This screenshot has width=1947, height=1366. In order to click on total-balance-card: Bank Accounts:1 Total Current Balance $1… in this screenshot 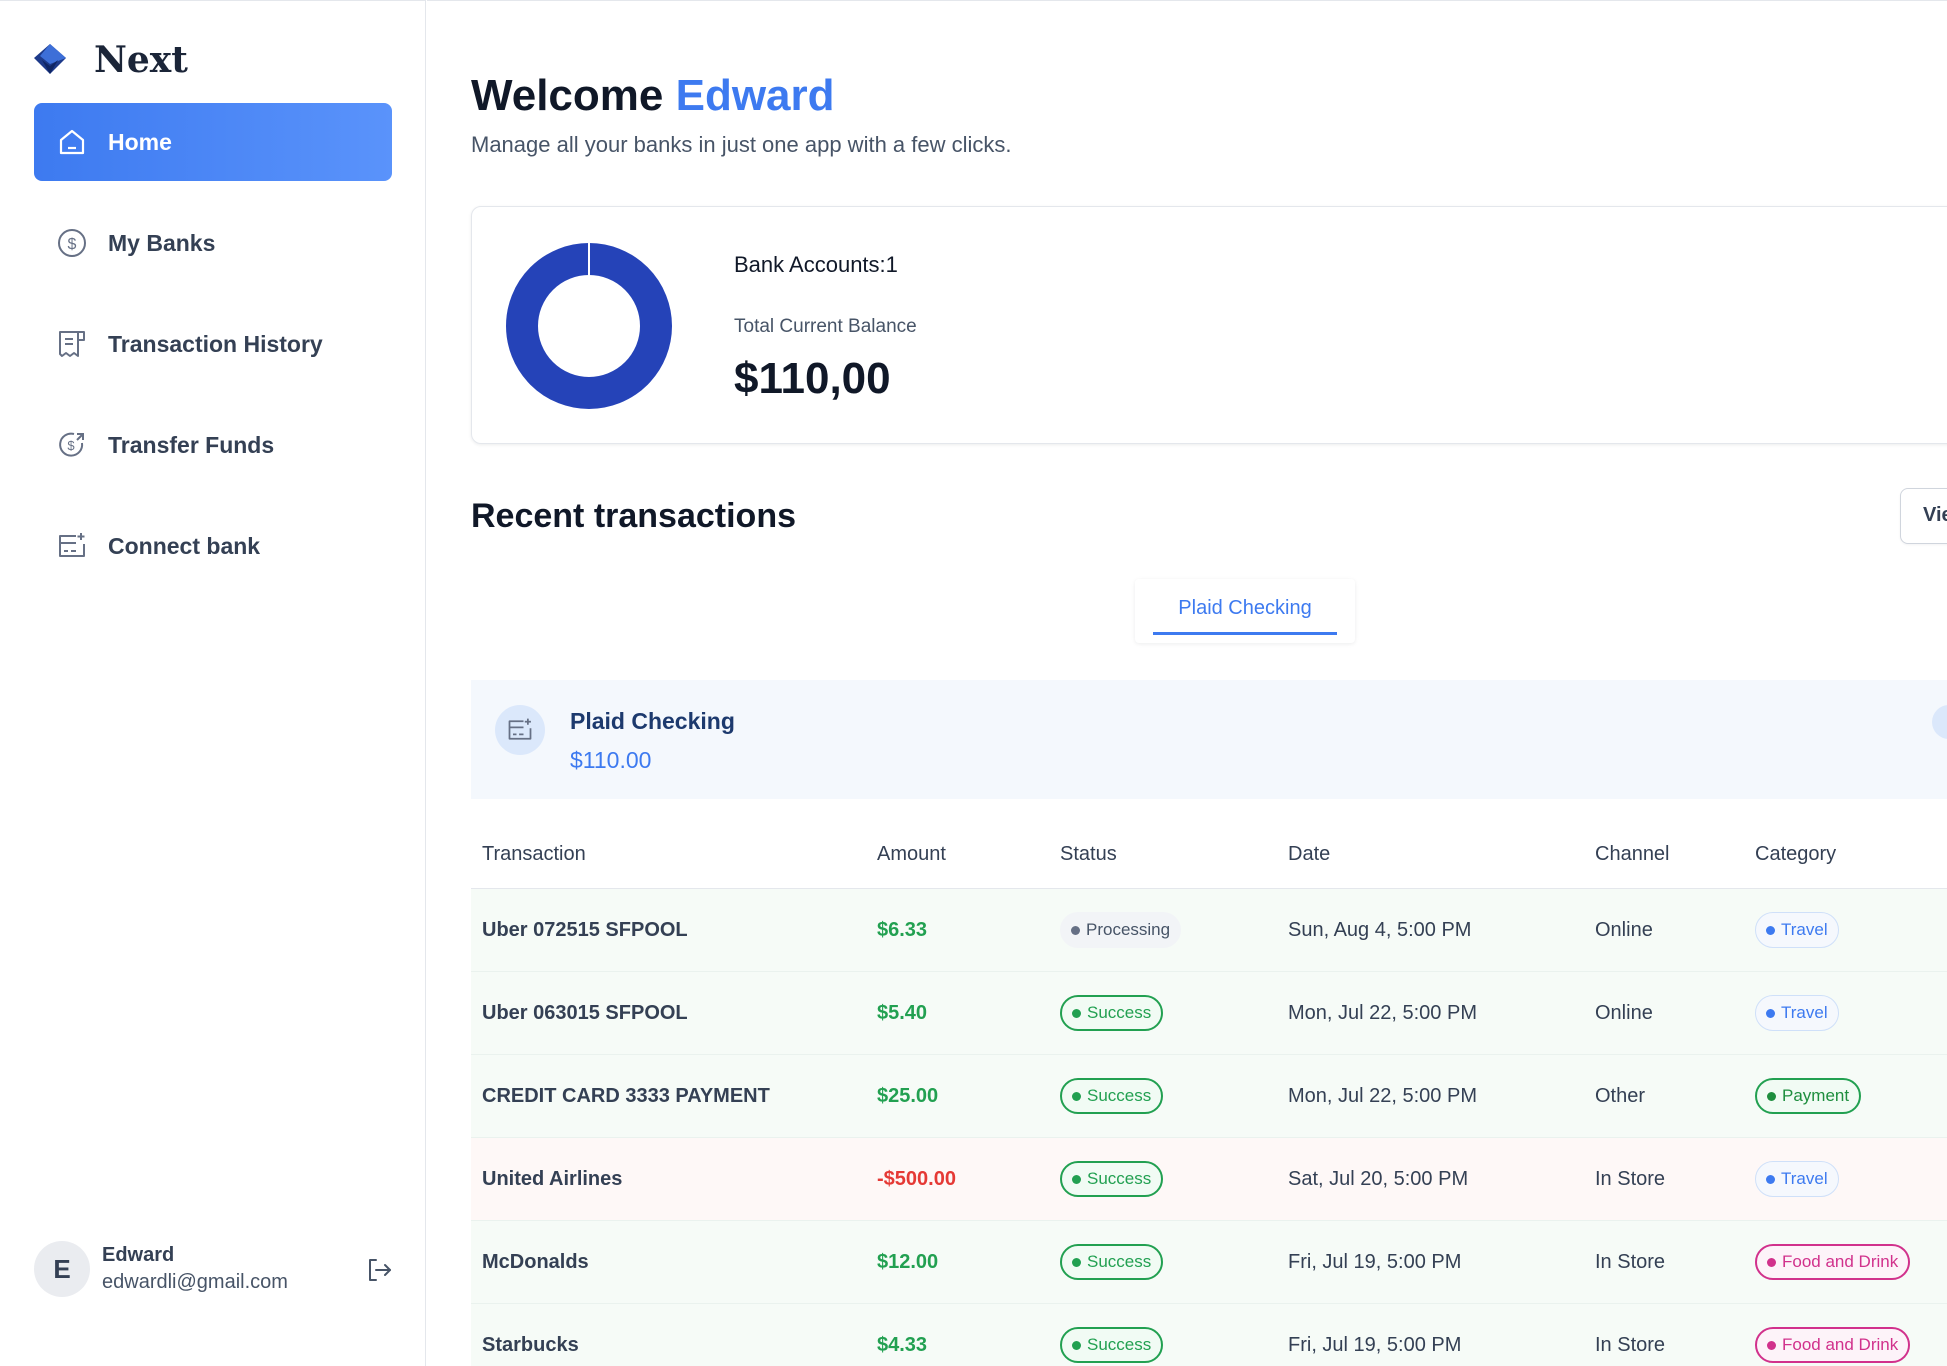, I will do `click(1209, 325)`.